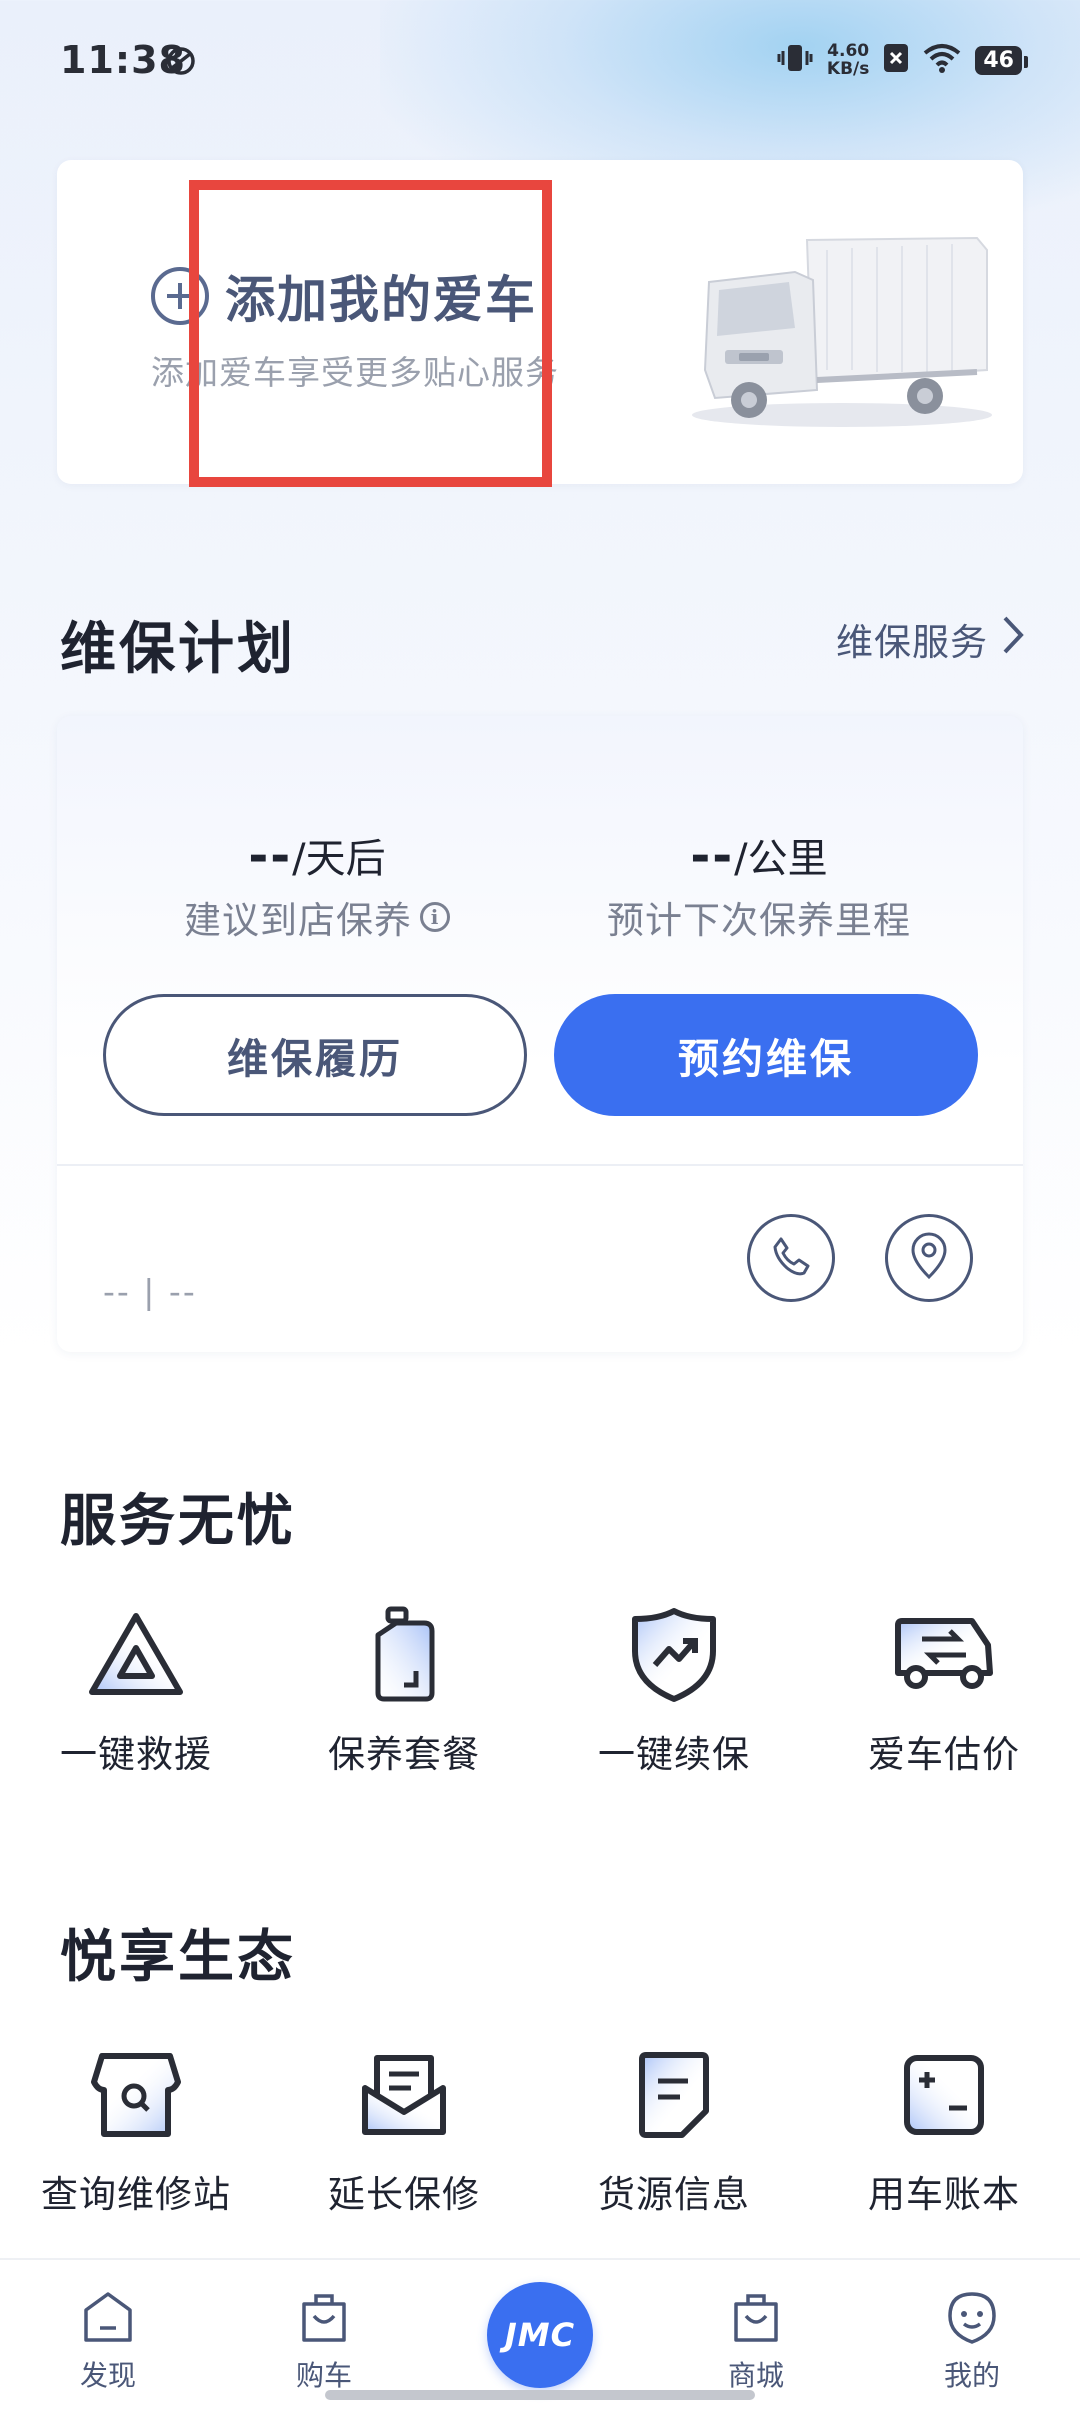 This screenshot has width=1080, height=2410. Describe the element at coordinates (944, 1655) in the screenshot. I see `truck-exchange-icon` at that location.